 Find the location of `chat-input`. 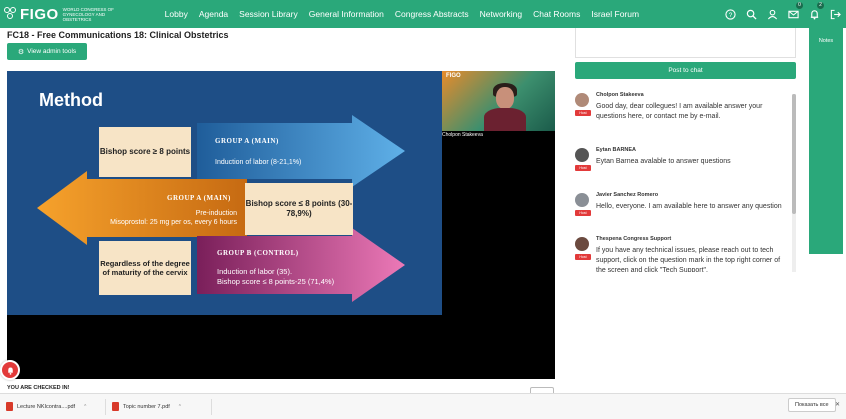

chat-input is located at coordinates (685, 43).